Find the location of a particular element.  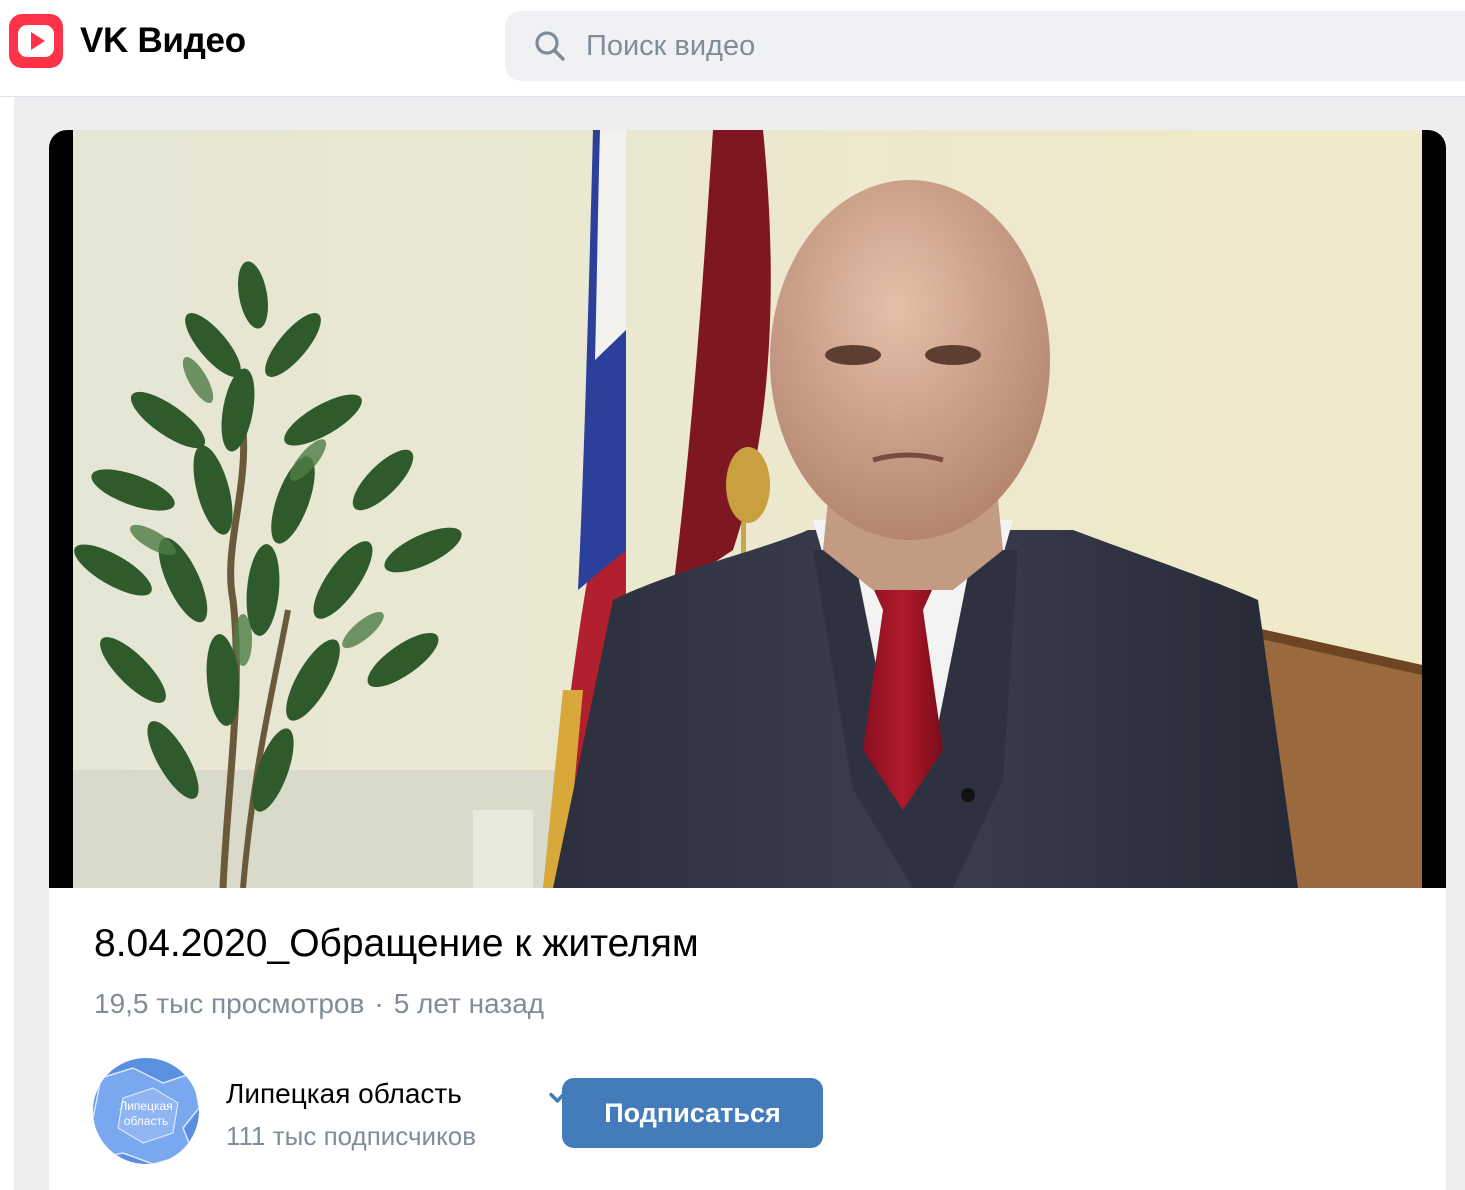

vk-video-logo: VK Видео is located at coordinates (127, 41).